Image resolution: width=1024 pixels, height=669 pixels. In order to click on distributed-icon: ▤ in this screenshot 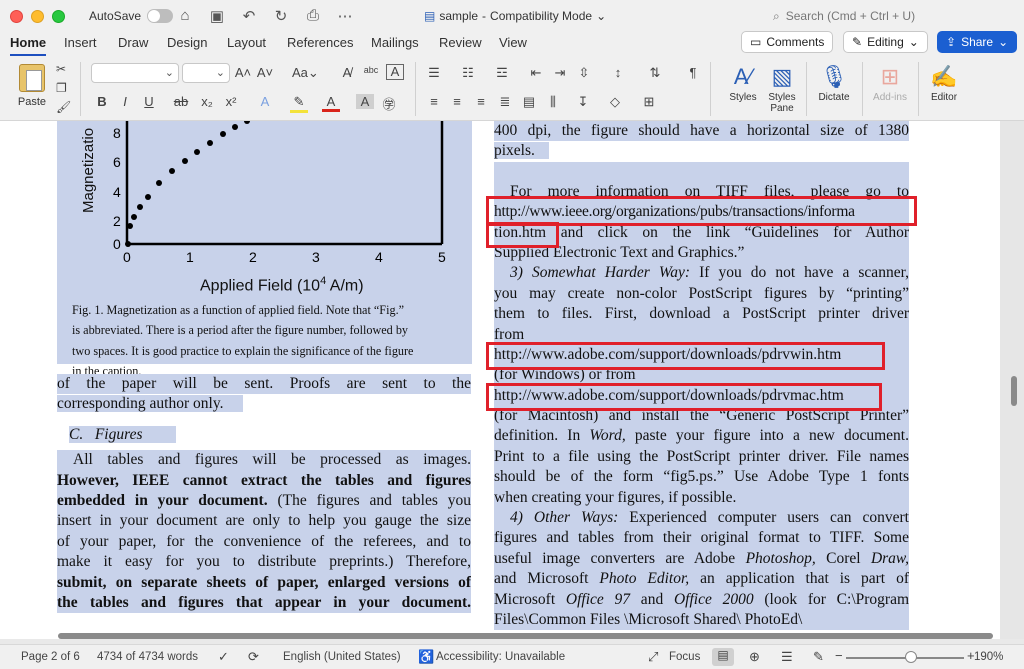, I will do `click(529, 102)`.